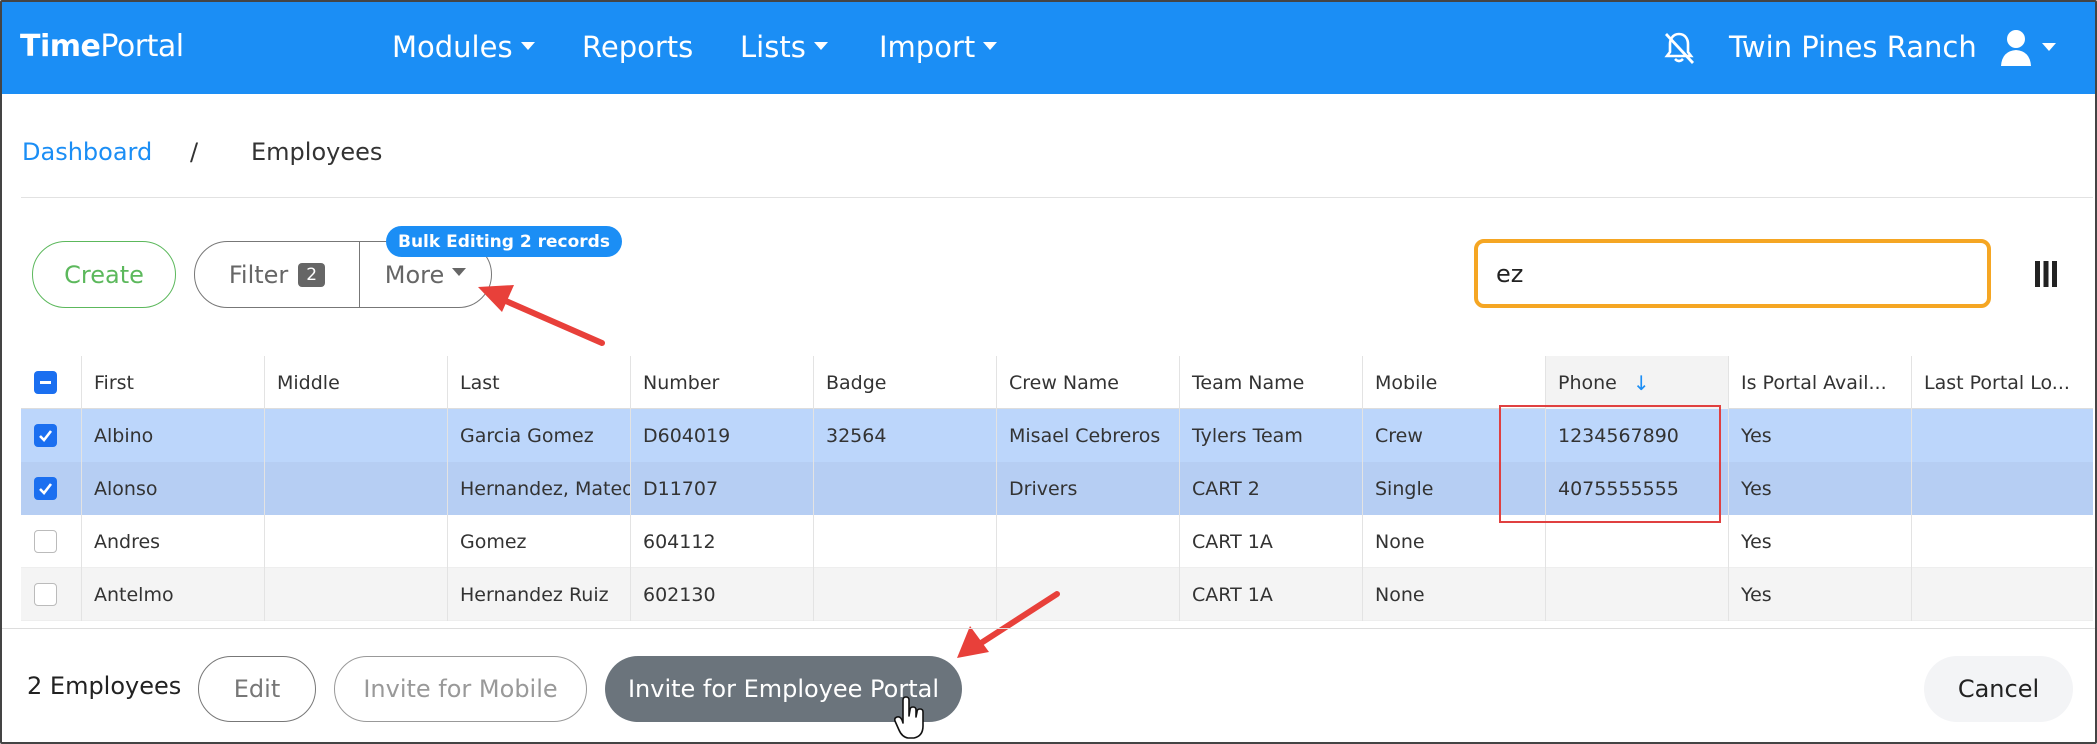  Describe the element at coordinates (257, 689) in the screenshot. I see `edit-button: Edit` at that location.